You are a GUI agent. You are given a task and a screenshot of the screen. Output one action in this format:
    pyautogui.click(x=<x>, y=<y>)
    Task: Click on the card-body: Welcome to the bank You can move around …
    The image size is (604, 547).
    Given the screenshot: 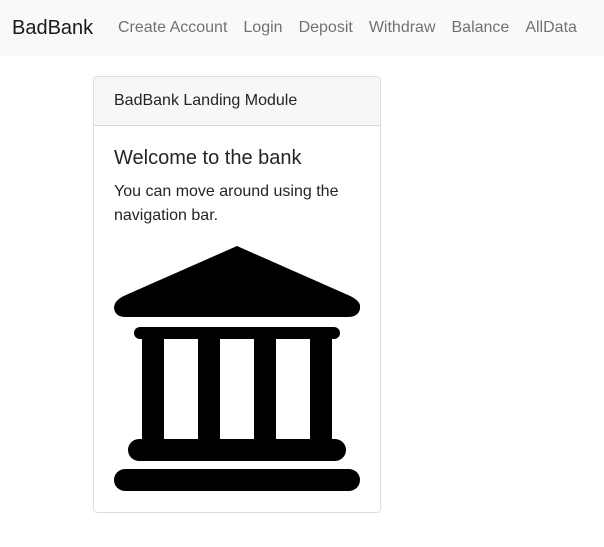 What is the action you would take?
    pyautogui.click(x=237, y=177)
    